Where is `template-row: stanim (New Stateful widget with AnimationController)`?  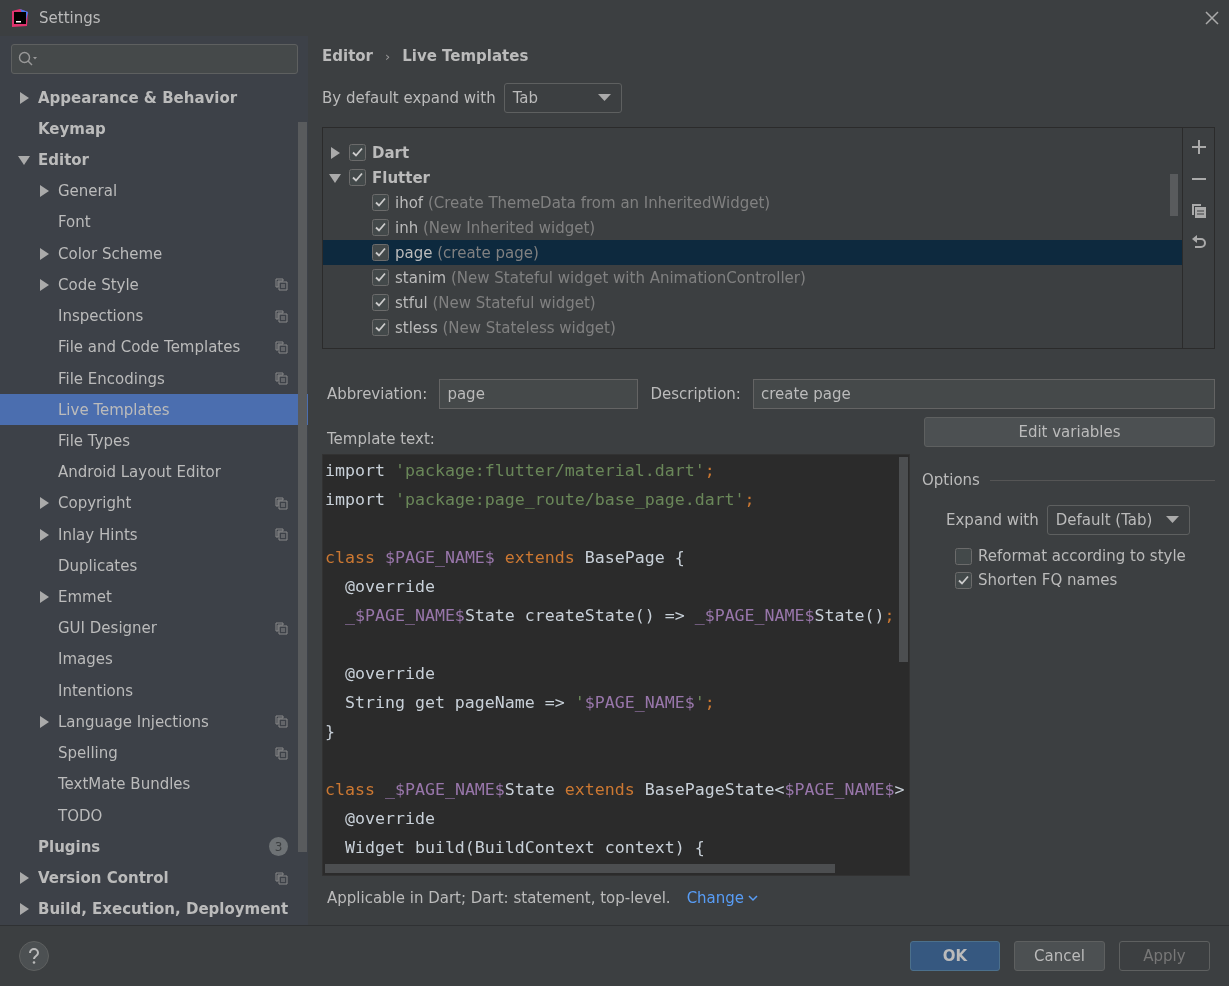
template-row: stanim (New Stateful widget with AnimationController) is located at coordinates (752, 277).